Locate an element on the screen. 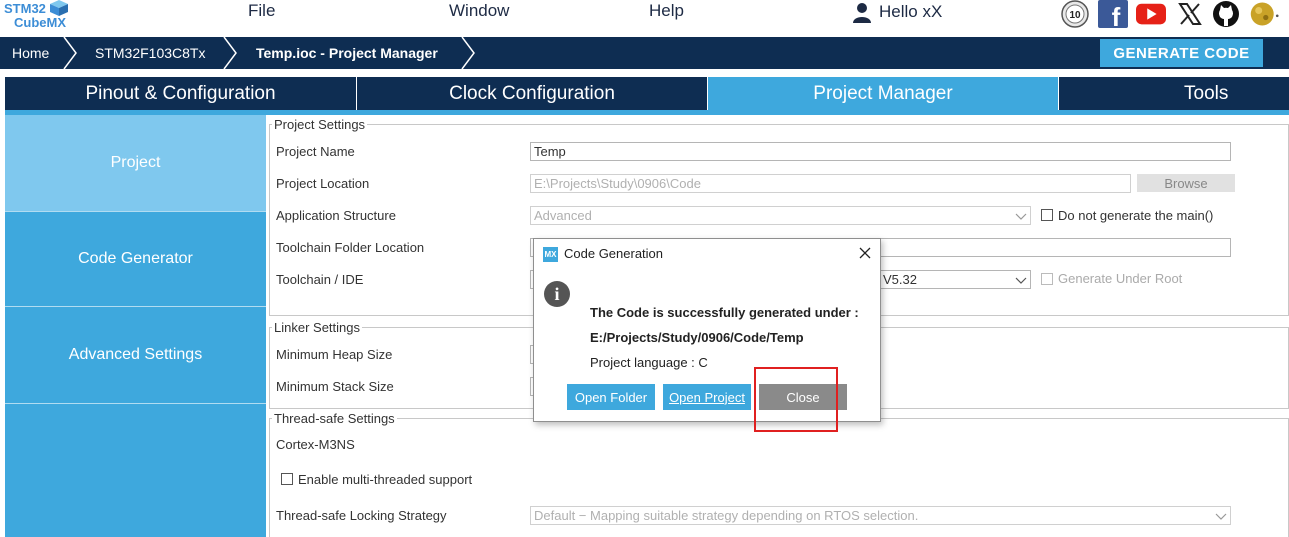 The height and width of the screenshot is (537, 1289). project-settings-legend: Project Settings is located at coordinates (320, 124).